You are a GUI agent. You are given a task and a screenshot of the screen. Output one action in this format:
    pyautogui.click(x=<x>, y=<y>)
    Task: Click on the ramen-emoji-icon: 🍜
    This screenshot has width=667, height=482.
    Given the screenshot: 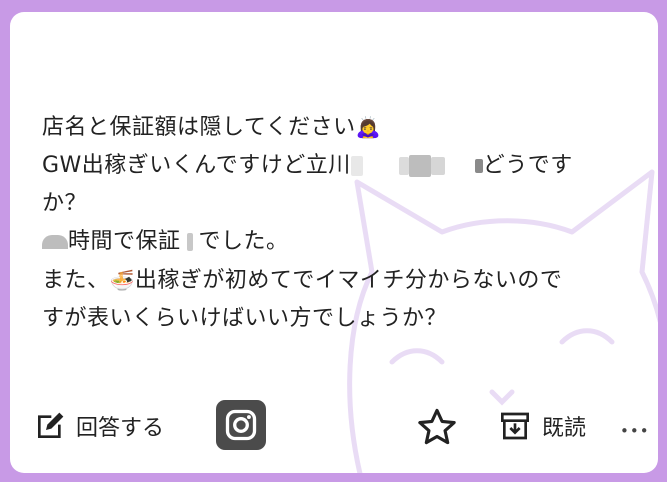 What is the action you would take?
    pyautogui.click(x=122, y=280)
    